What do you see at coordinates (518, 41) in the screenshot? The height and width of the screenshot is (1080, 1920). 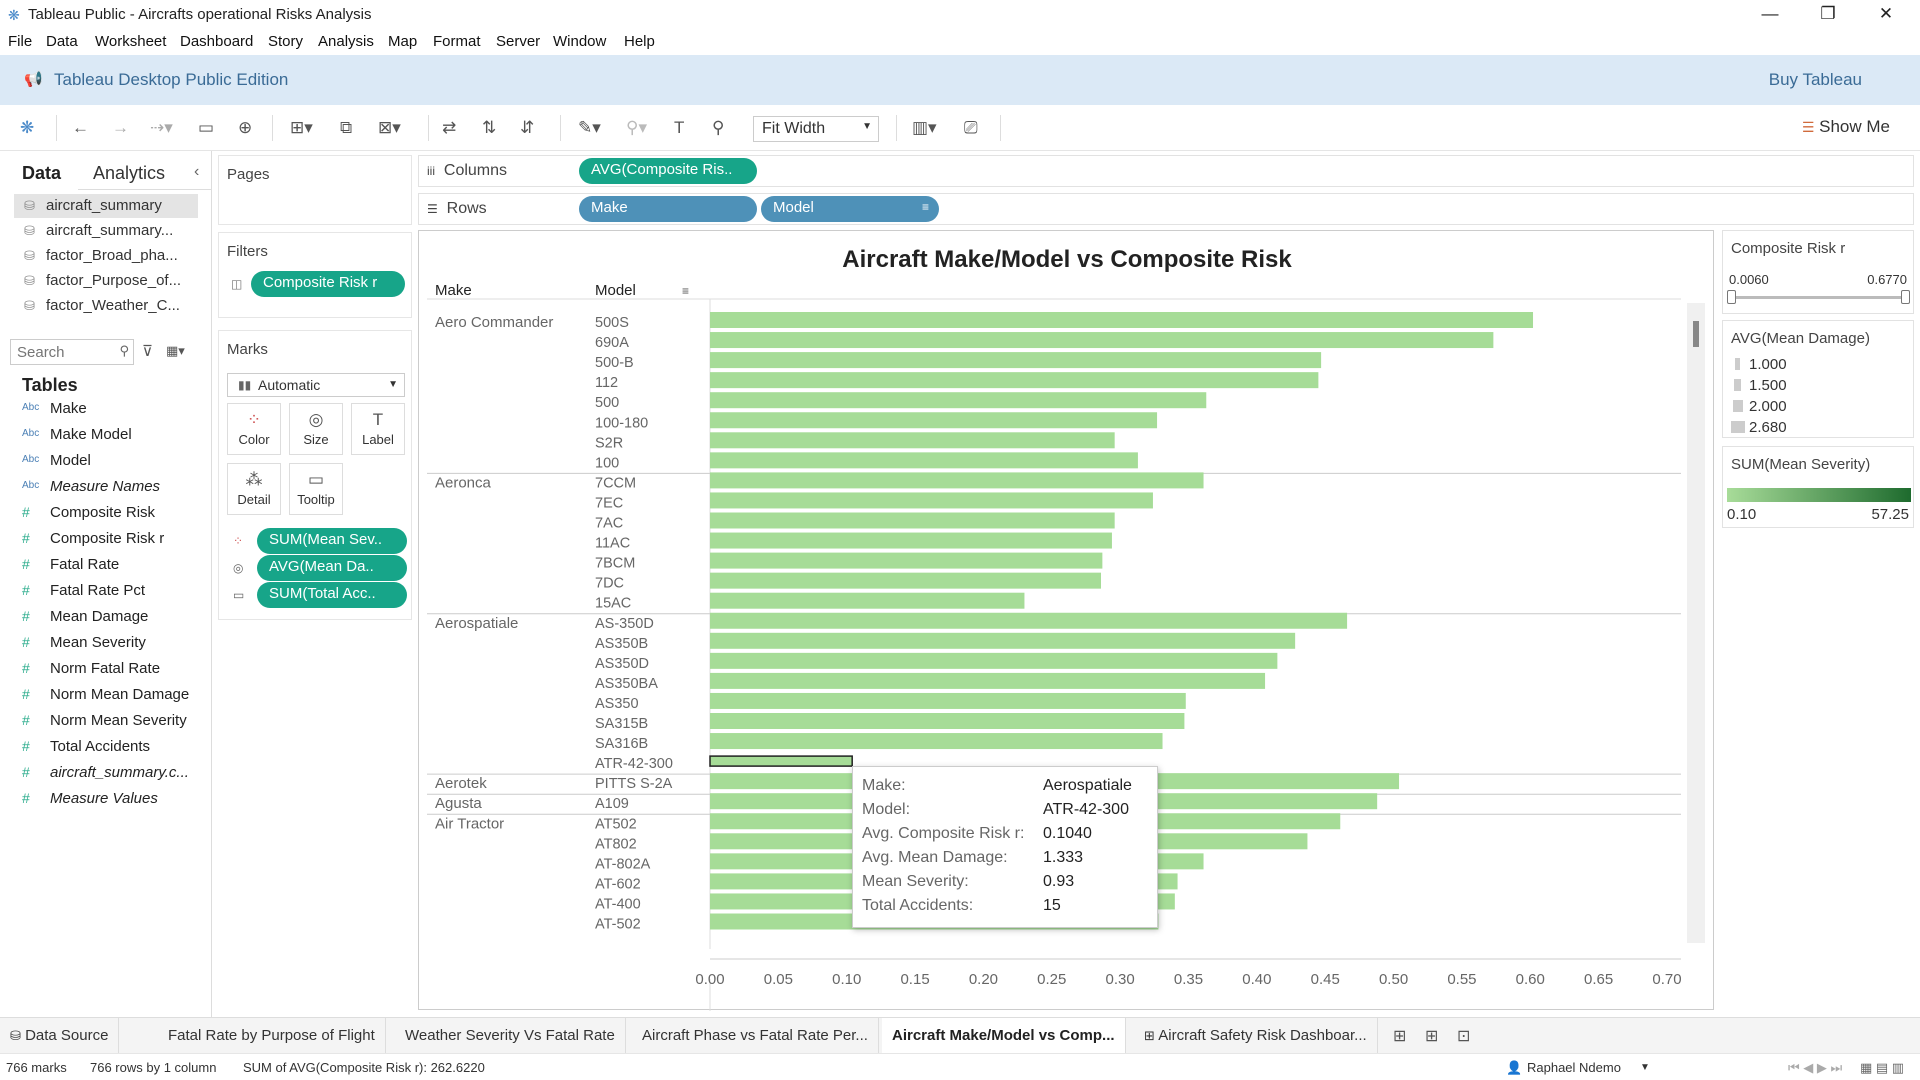 I see `menu-server: Server` at bounding box center [518, 41].